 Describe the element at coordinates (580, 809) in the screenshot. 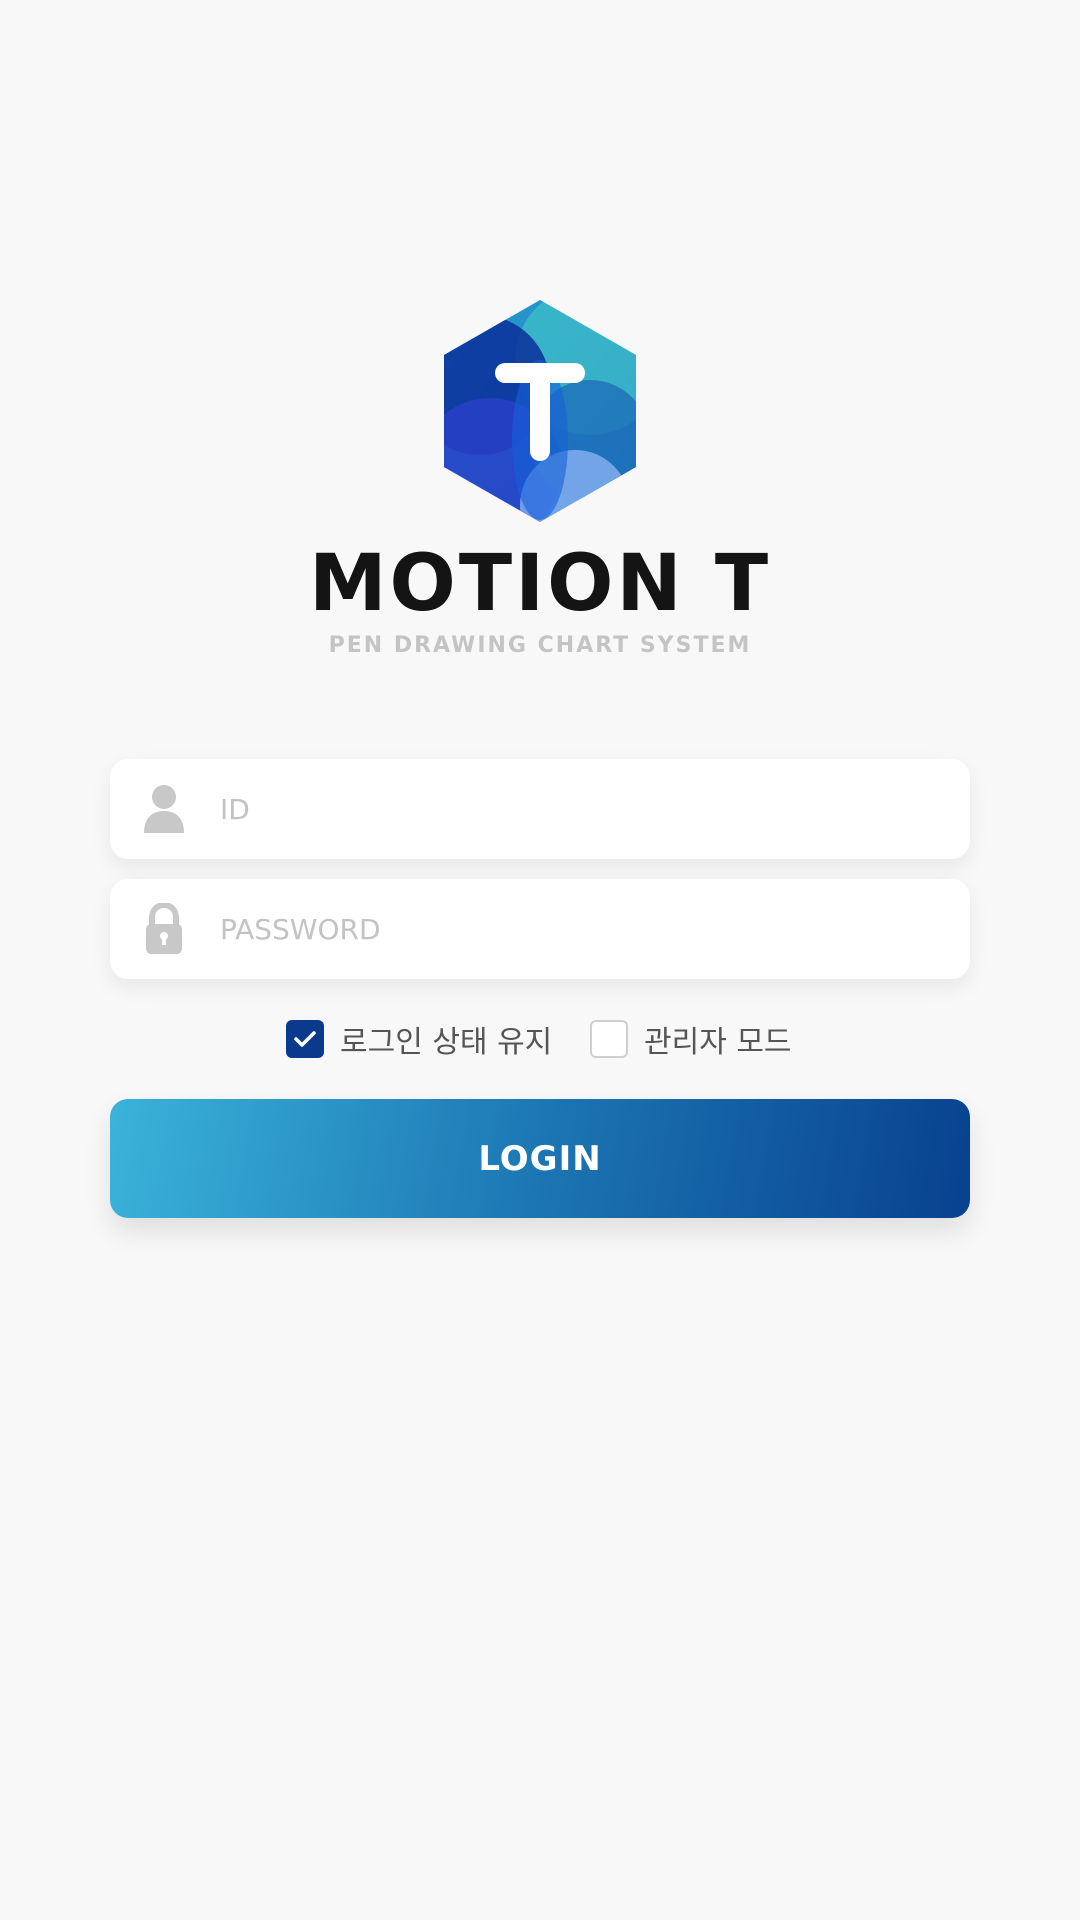

I see `id-input` at that location.